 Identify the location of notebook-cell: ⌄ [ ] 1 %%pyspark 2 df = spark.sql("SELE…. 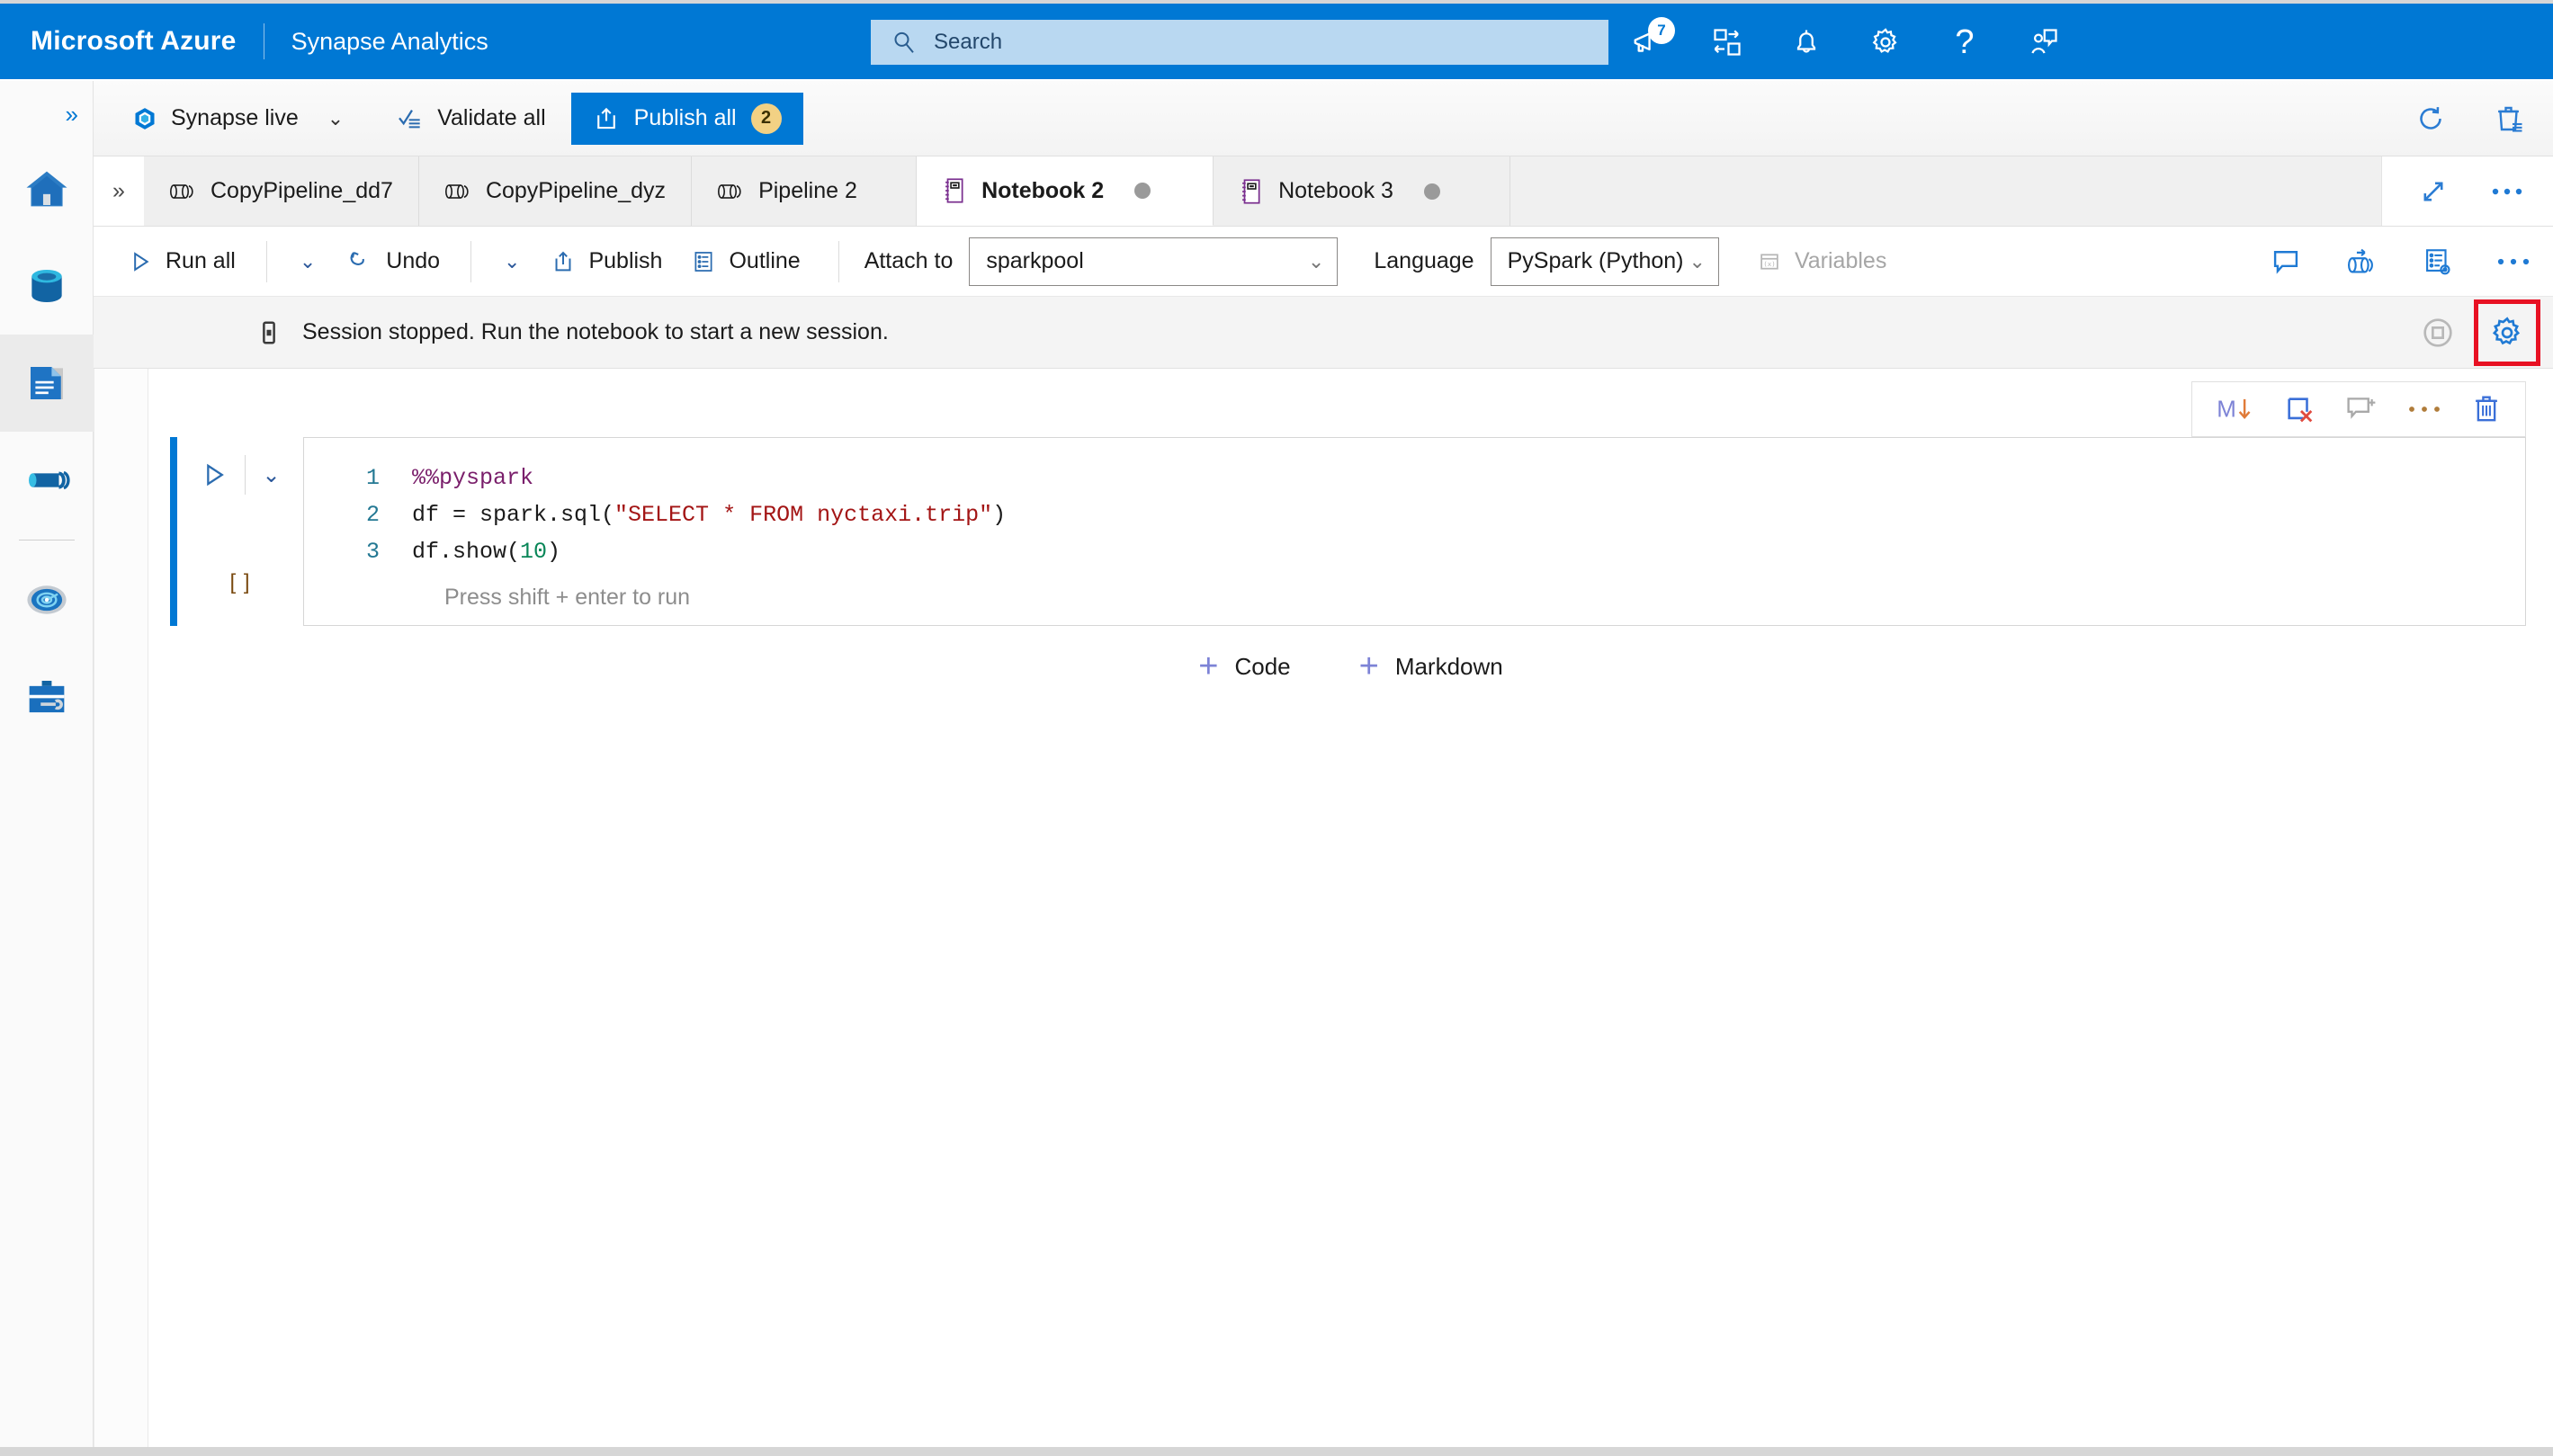
(1350, 531).